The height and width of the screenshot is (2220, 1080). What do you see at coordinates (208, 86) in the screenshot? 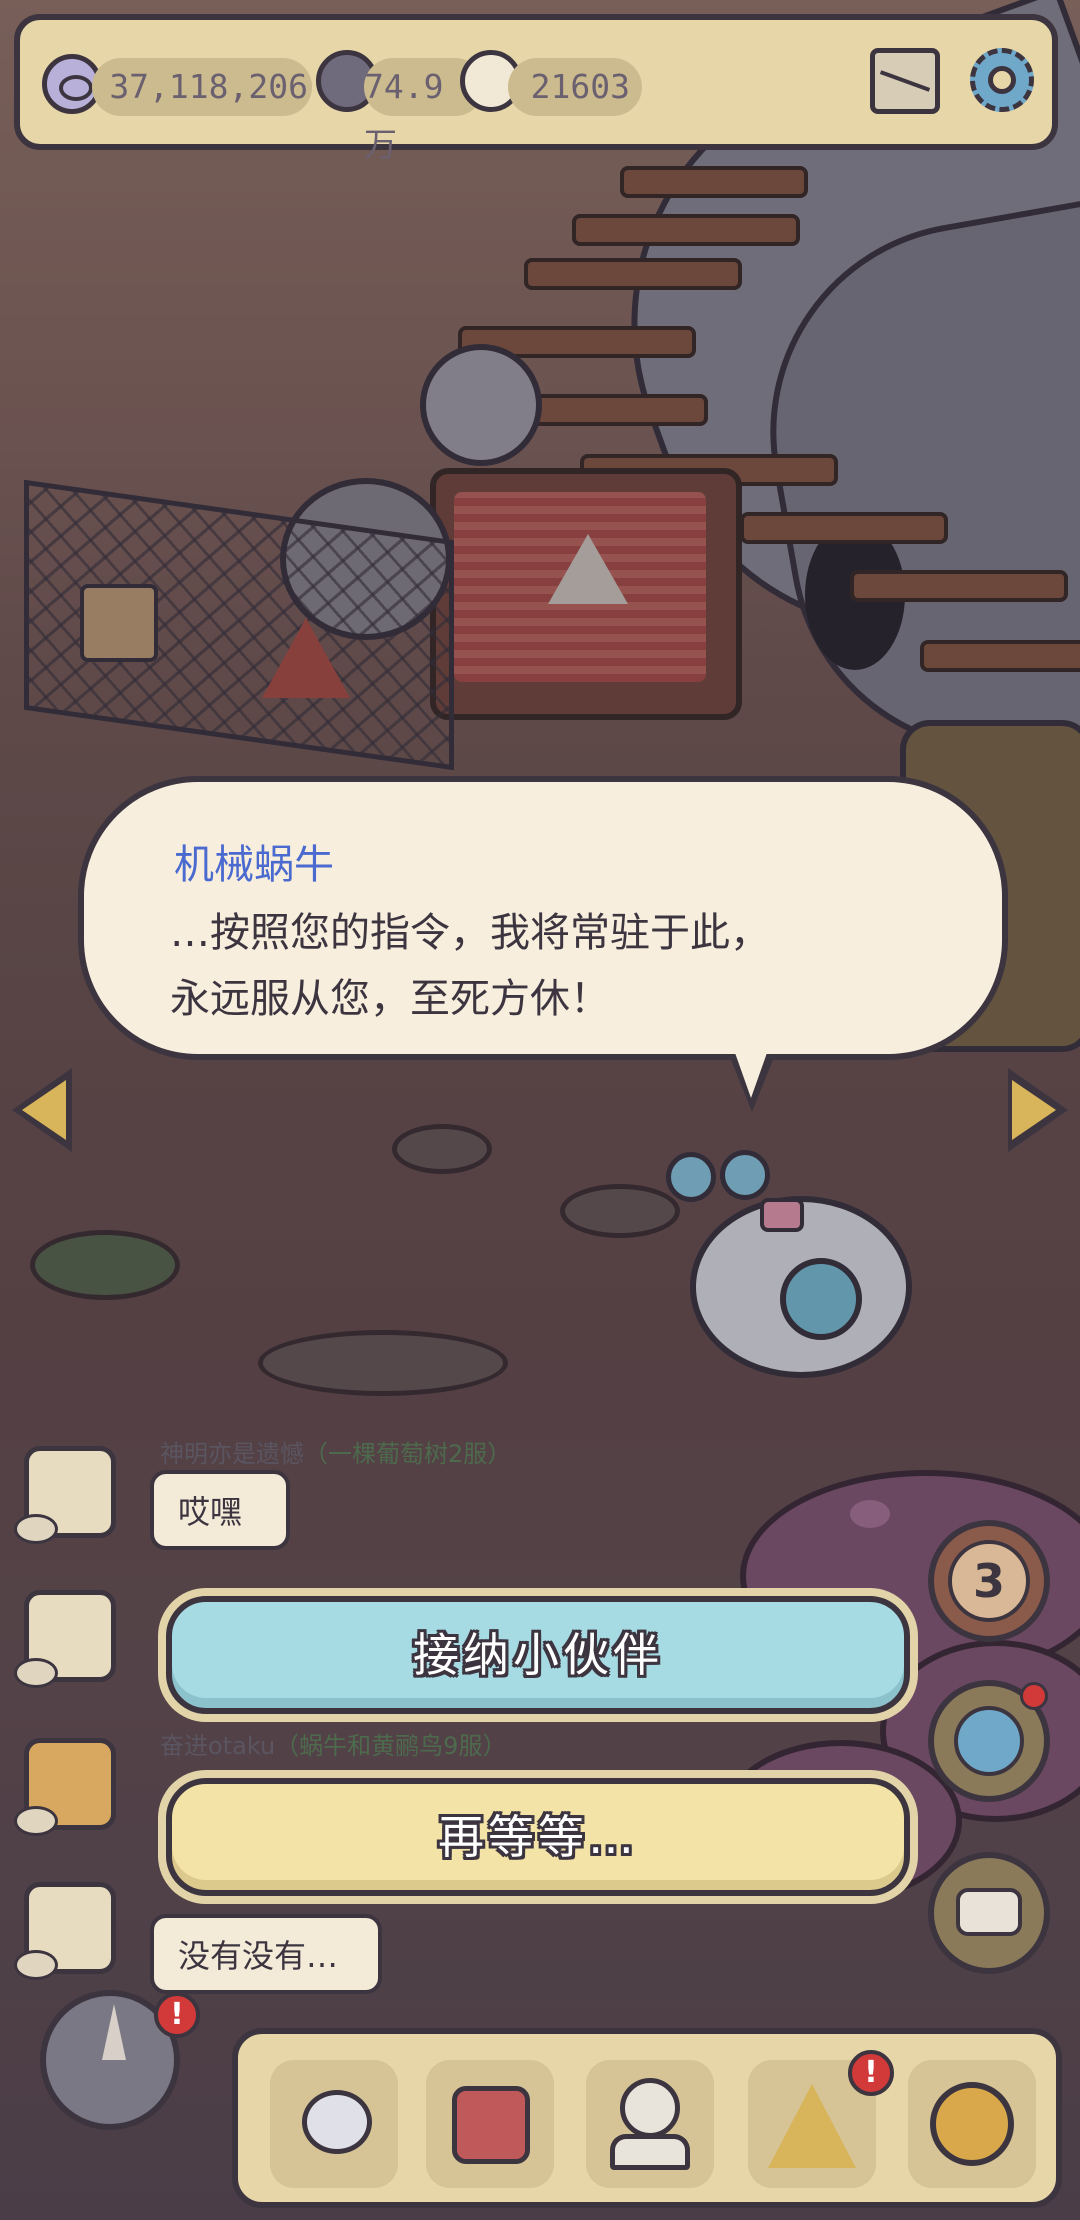
I see `views-count: 37,118,206` at bounding box center [208, 86].